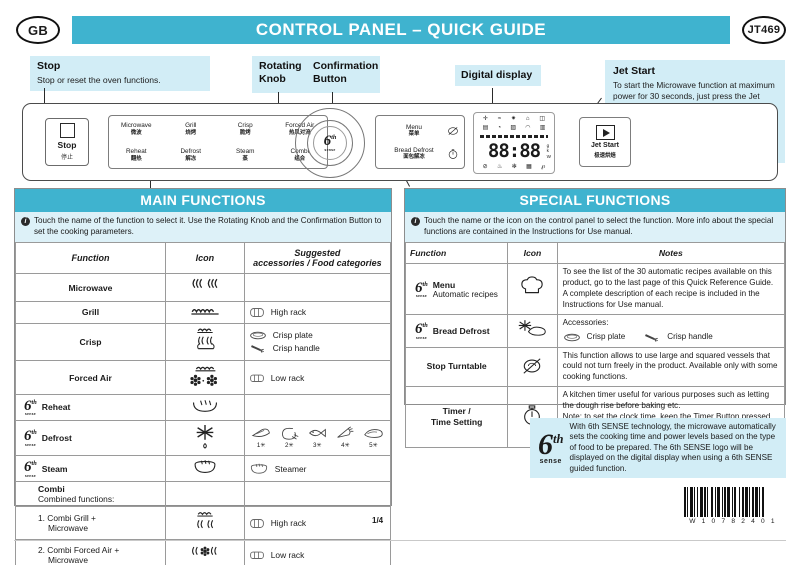 The image size is (800, 565). I want to click on table-row: Forced Air Low rack, so click(203, 377).